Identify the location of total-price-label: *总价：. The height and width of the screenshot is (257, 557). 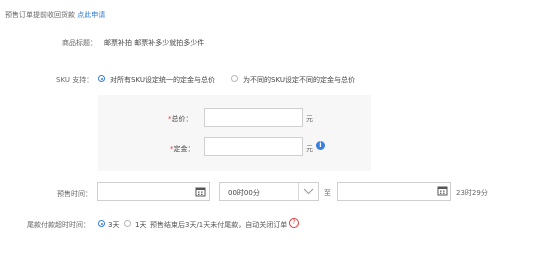
(180, 119).